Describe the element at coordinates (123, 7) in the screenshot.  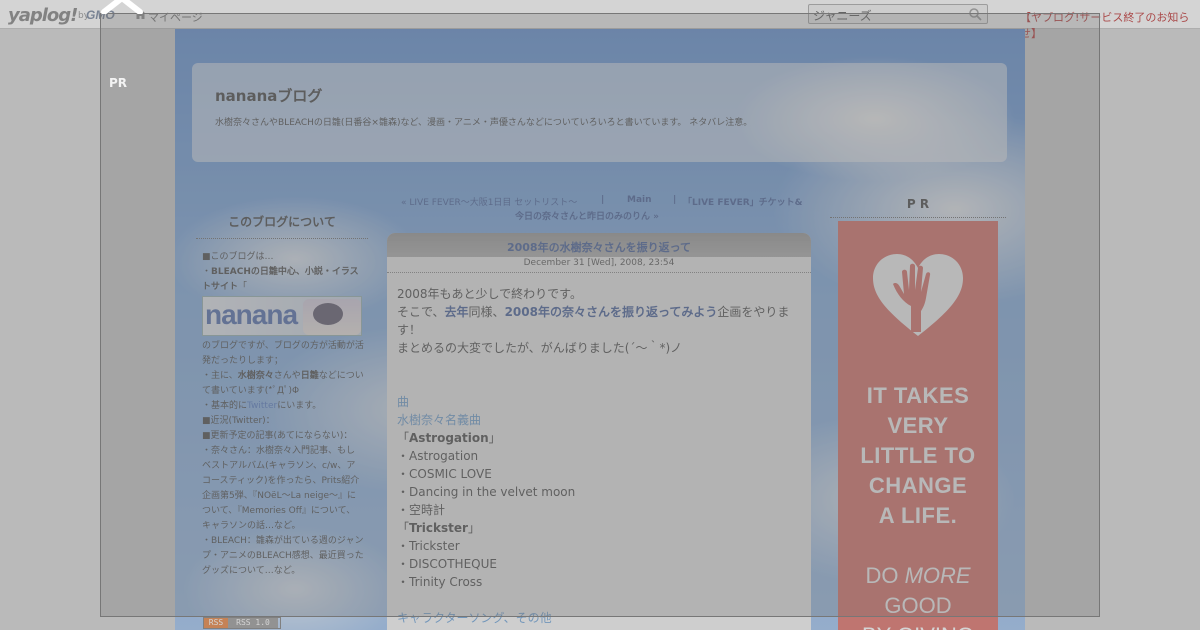
I see `close-icon` at that location.